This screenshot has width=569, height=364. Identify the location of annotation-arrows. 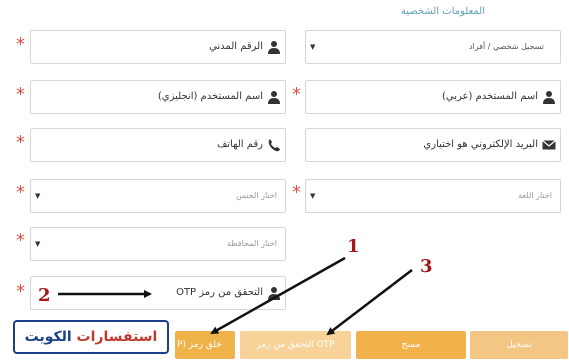
(235, 296).